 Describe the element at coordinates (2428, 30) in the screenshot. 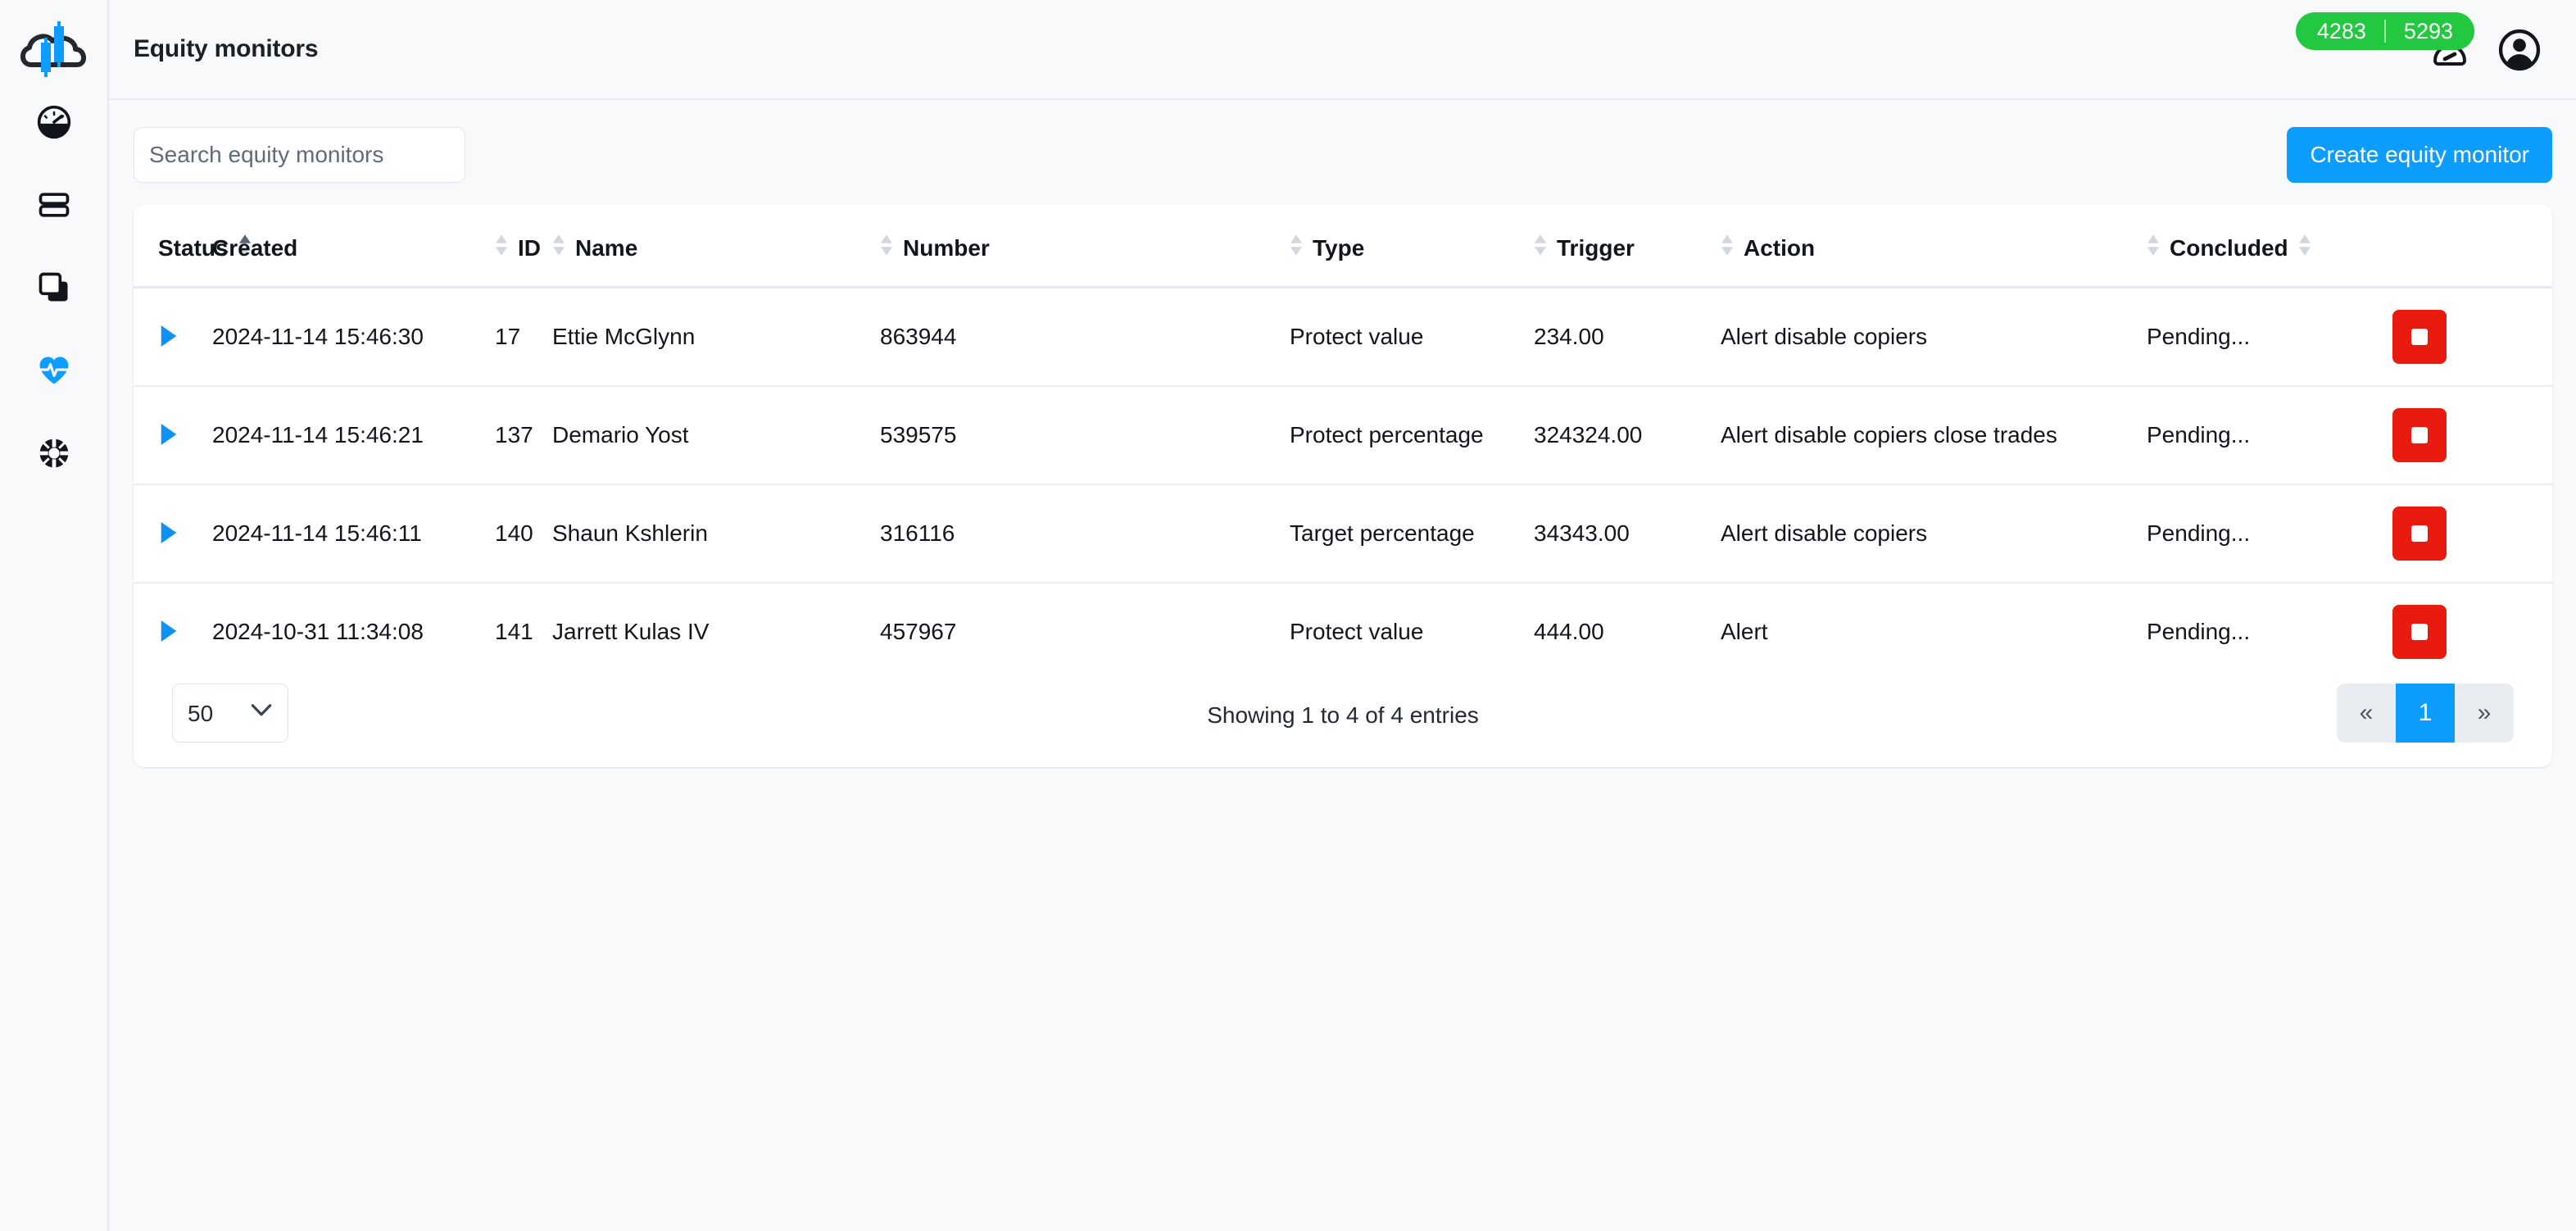

I see `badge-right-count: 5293` at that location.